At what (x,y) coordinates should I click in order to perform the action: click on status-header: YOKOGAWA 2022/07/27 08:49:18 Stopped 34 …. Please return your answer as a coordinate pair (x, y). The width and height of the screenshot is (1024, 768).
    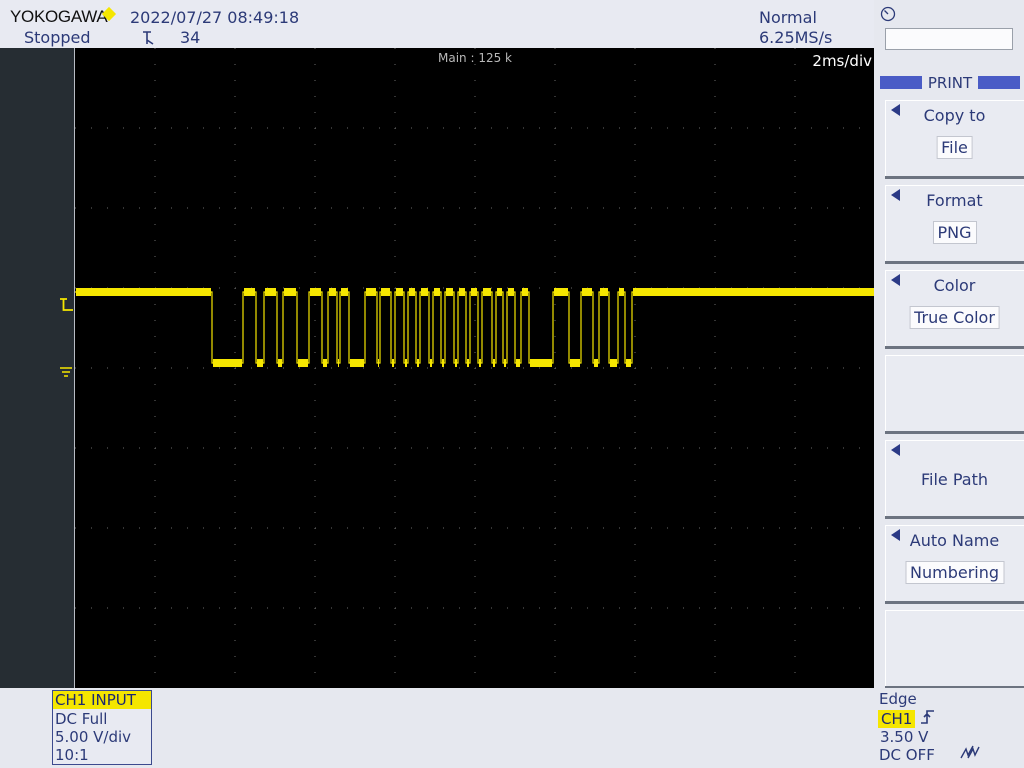
    Looking at the image, I should click on (437, 24).